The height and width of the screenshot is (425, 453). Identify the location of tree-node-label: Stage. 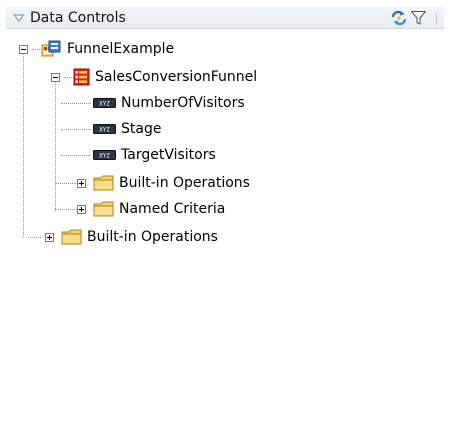
(141, 129).